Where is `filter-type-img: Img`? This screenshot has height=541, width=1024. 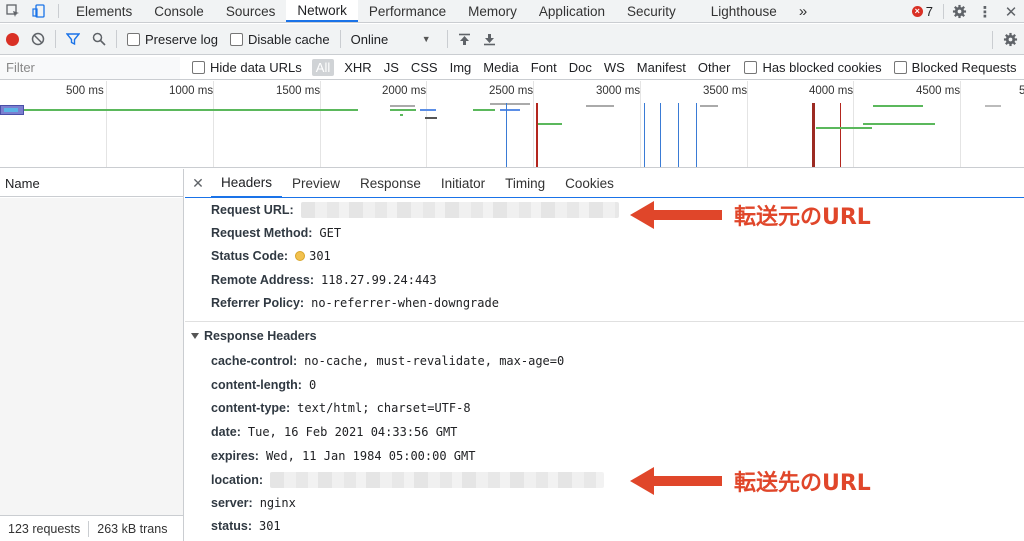 filter-type-img: Img is located at coordinates (461, 67).